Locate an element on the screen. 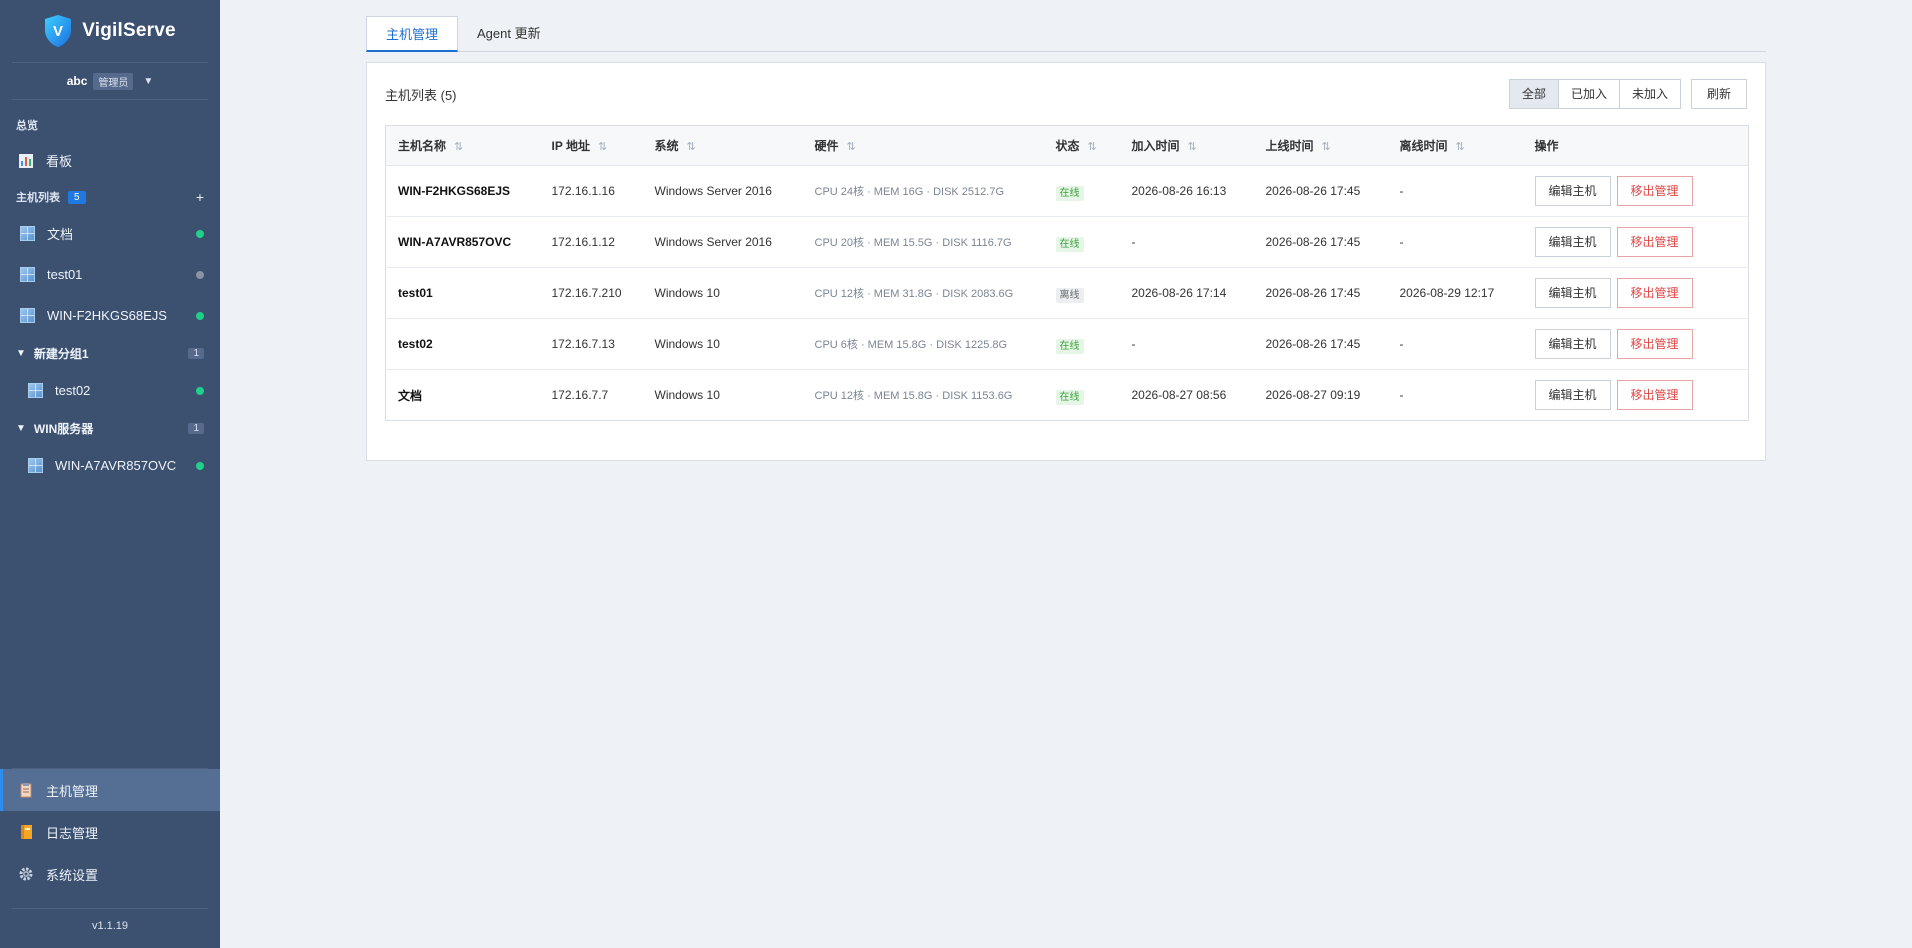  column-header: 系统 ⇅ is located at coordinates (722, 145).